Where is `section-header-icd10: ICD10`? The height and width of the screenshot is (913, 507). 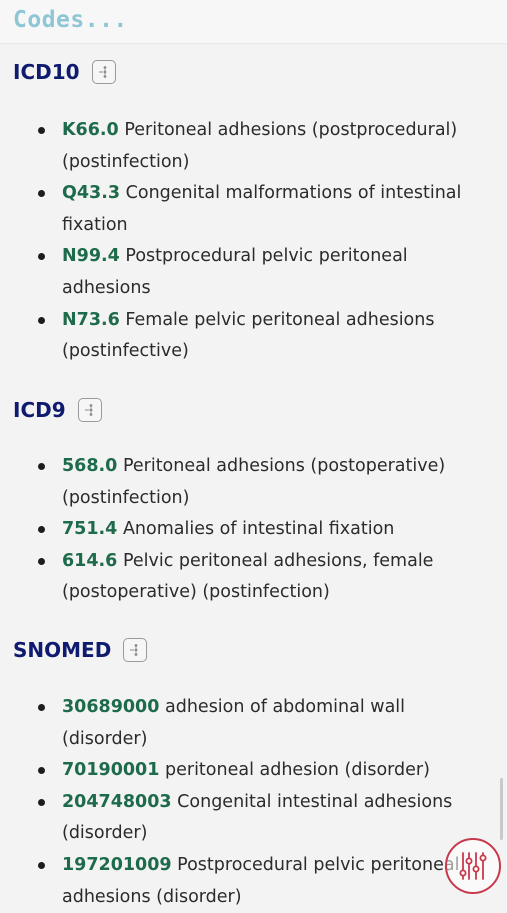
section-header-icd10: ICD10 is located at coordinates (64, 72).